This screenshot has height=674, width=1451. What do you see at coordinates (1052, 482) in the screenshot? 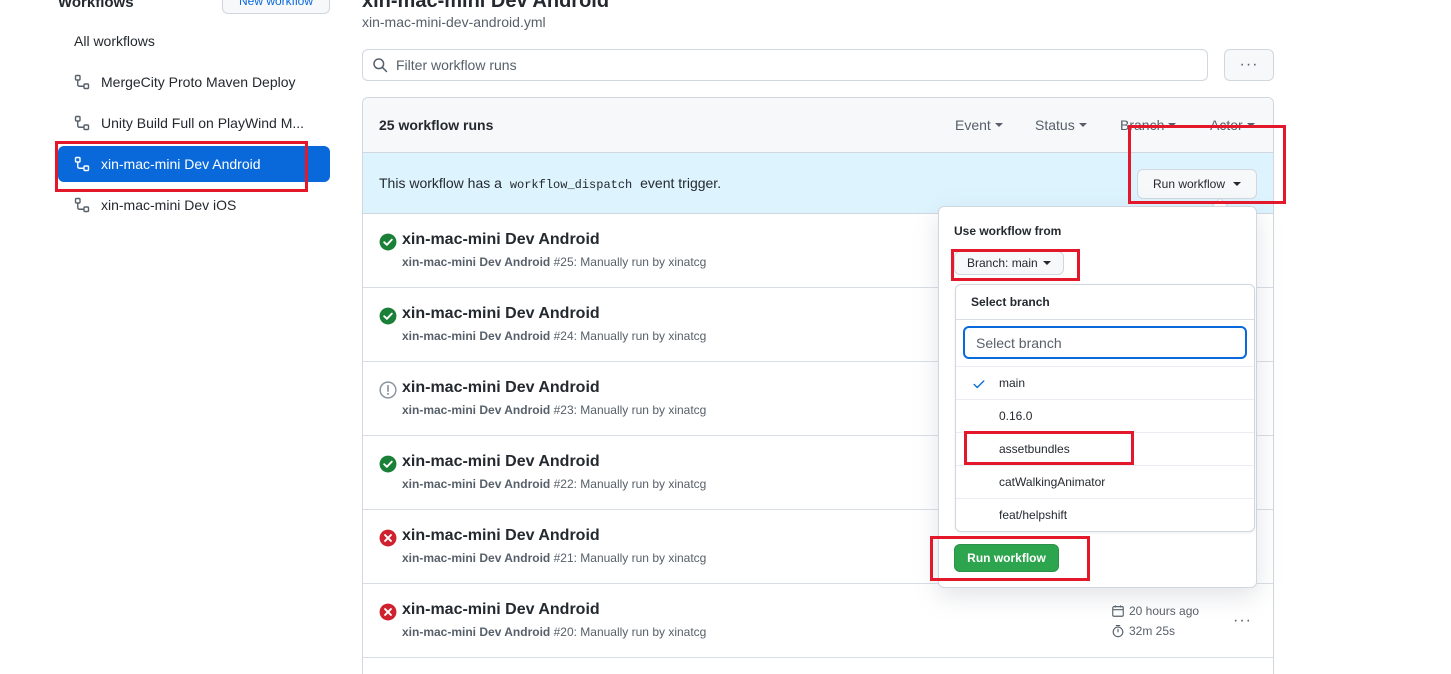
I see `branch-option-label: catWalkingAnimator` at bounding box center [1052, 482].